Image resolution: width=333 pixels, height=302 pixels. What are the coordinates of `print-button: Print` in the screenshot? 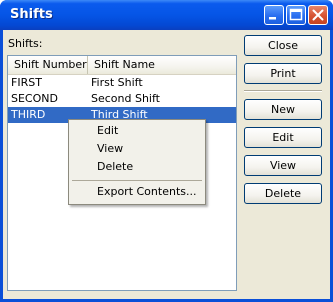 It's located at (283, 73).